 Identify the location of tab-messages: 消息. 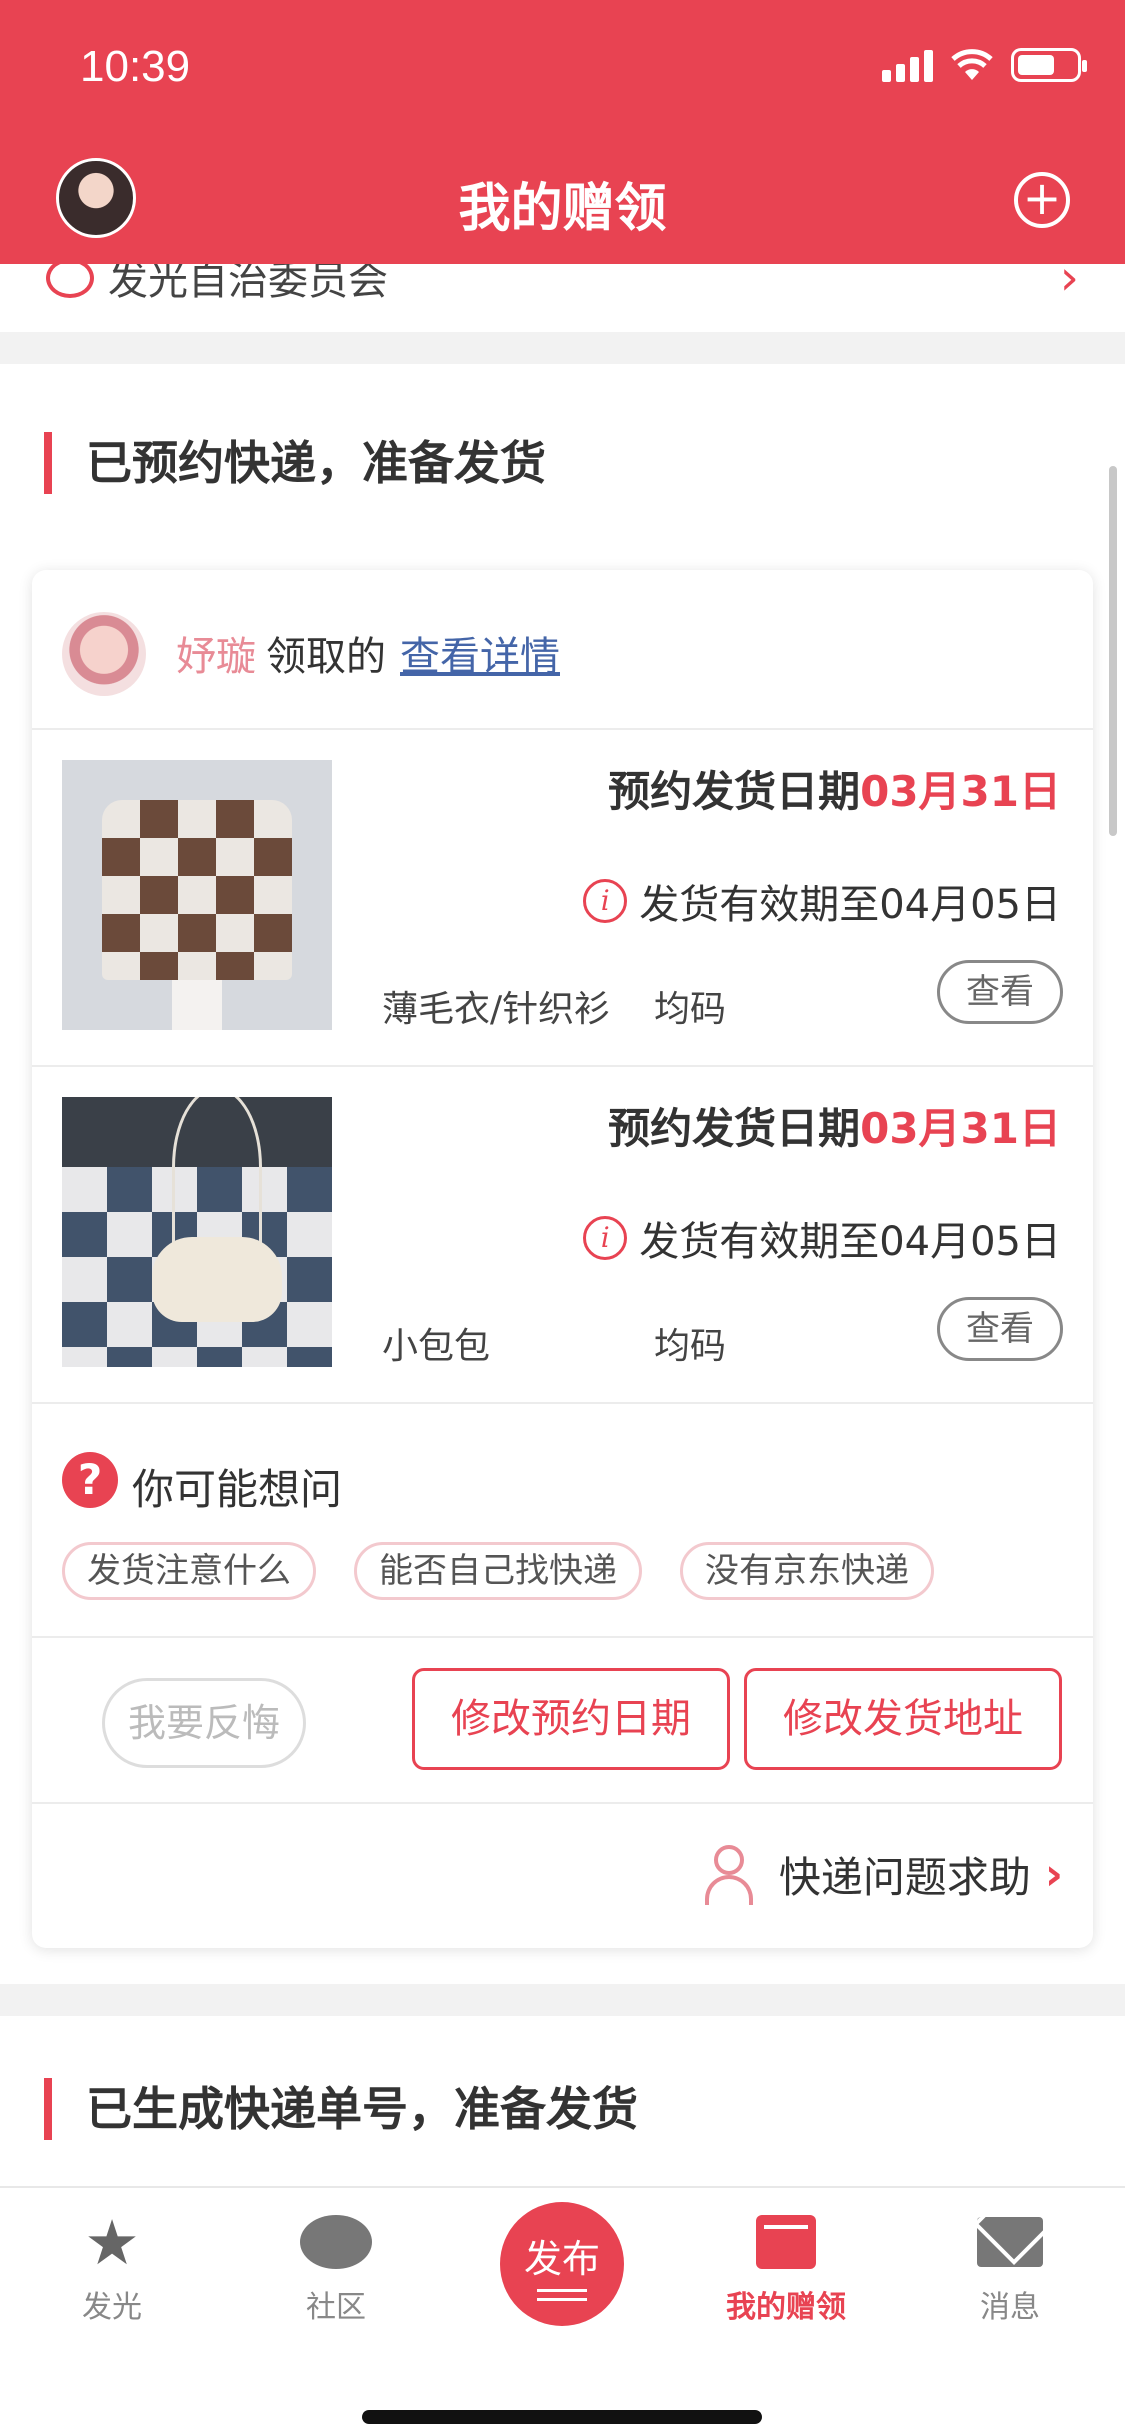
(1010, 2268).